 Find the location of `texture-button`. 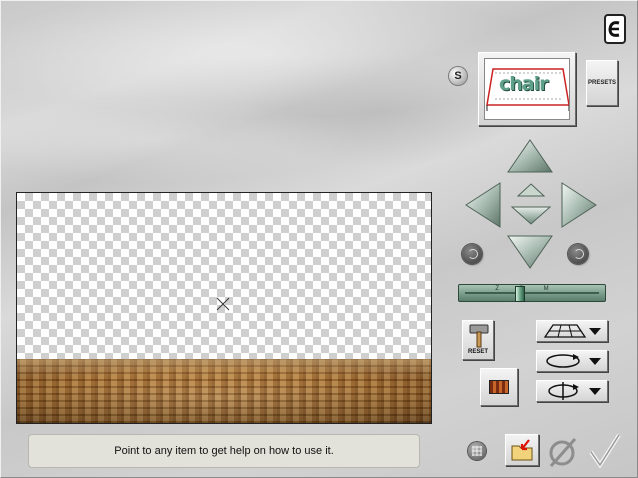

texture-button is located at coordinates (499, 387).